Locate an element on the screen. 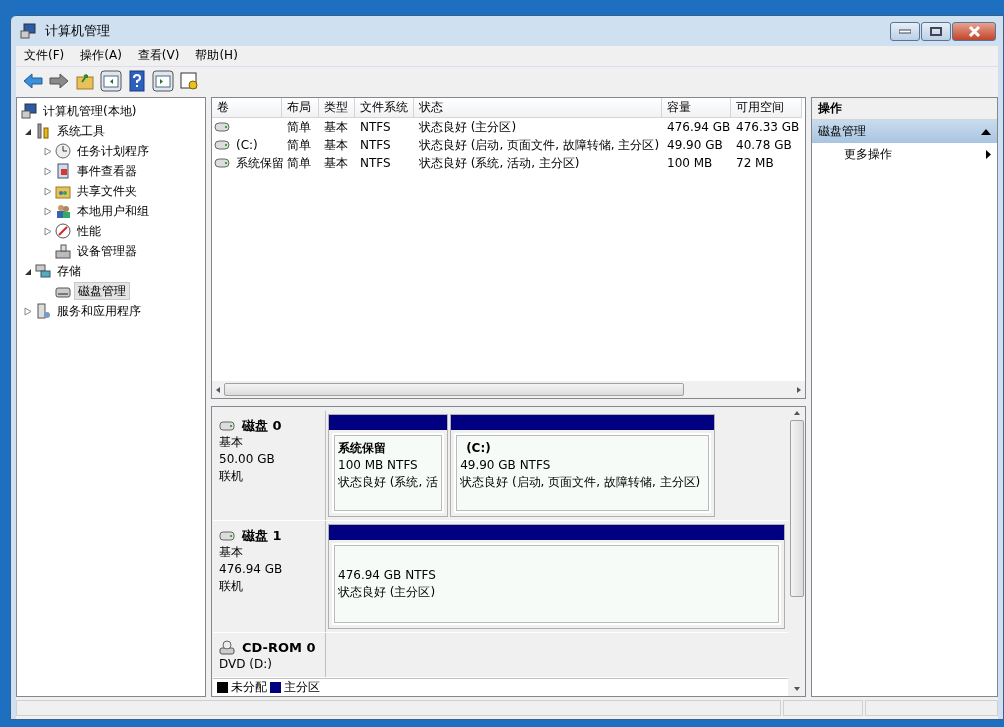 This screenshot has height=727, width=1004. column-header: 文件系统 is located at coordinates (384, 108).